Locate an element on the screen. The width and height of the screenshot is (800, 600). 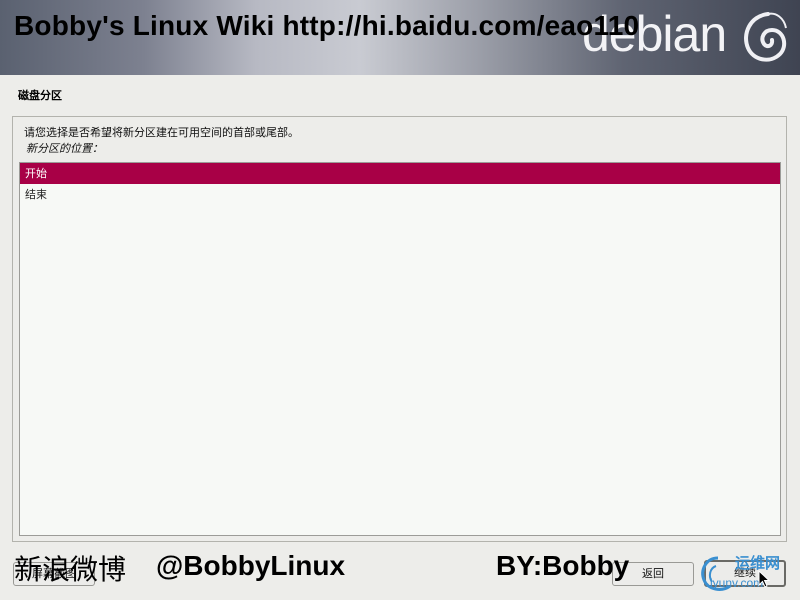
dialog-title: 磁盘分区 is located at coordinates (40, 95).